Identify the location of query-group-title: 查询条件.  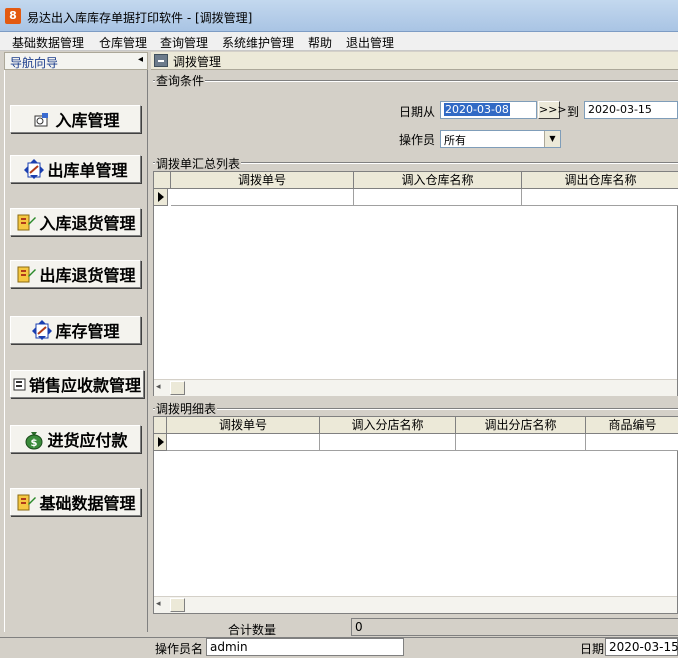
(180, 80).